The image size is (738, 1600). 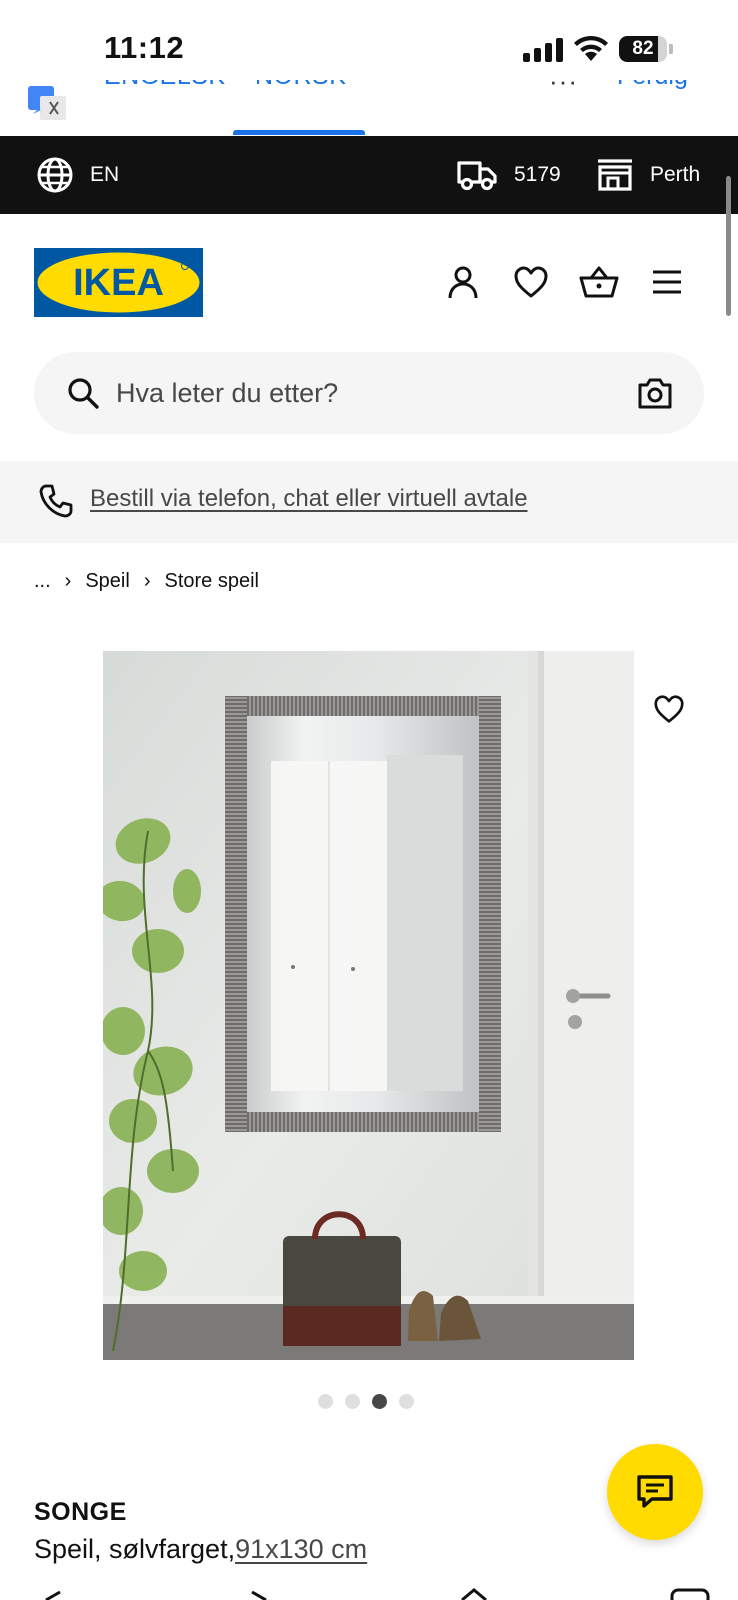 What do you see at coordinates (563, 88) in the screenshot?
I see `more-options-button: ···` at bounding box center [563, 88].